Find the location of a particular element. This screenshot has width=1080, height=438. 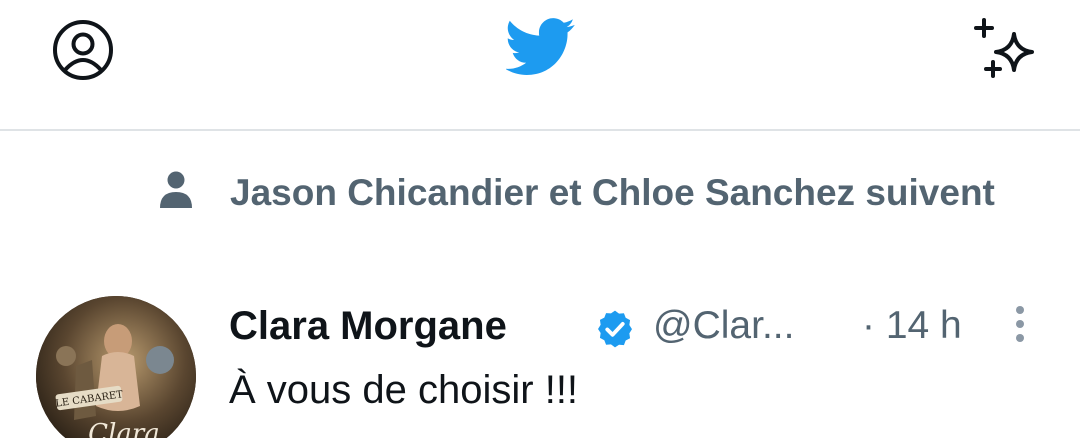

tweet-header: Clara Morgane @Clar... · 14 h is located at coordinates (644, 328).